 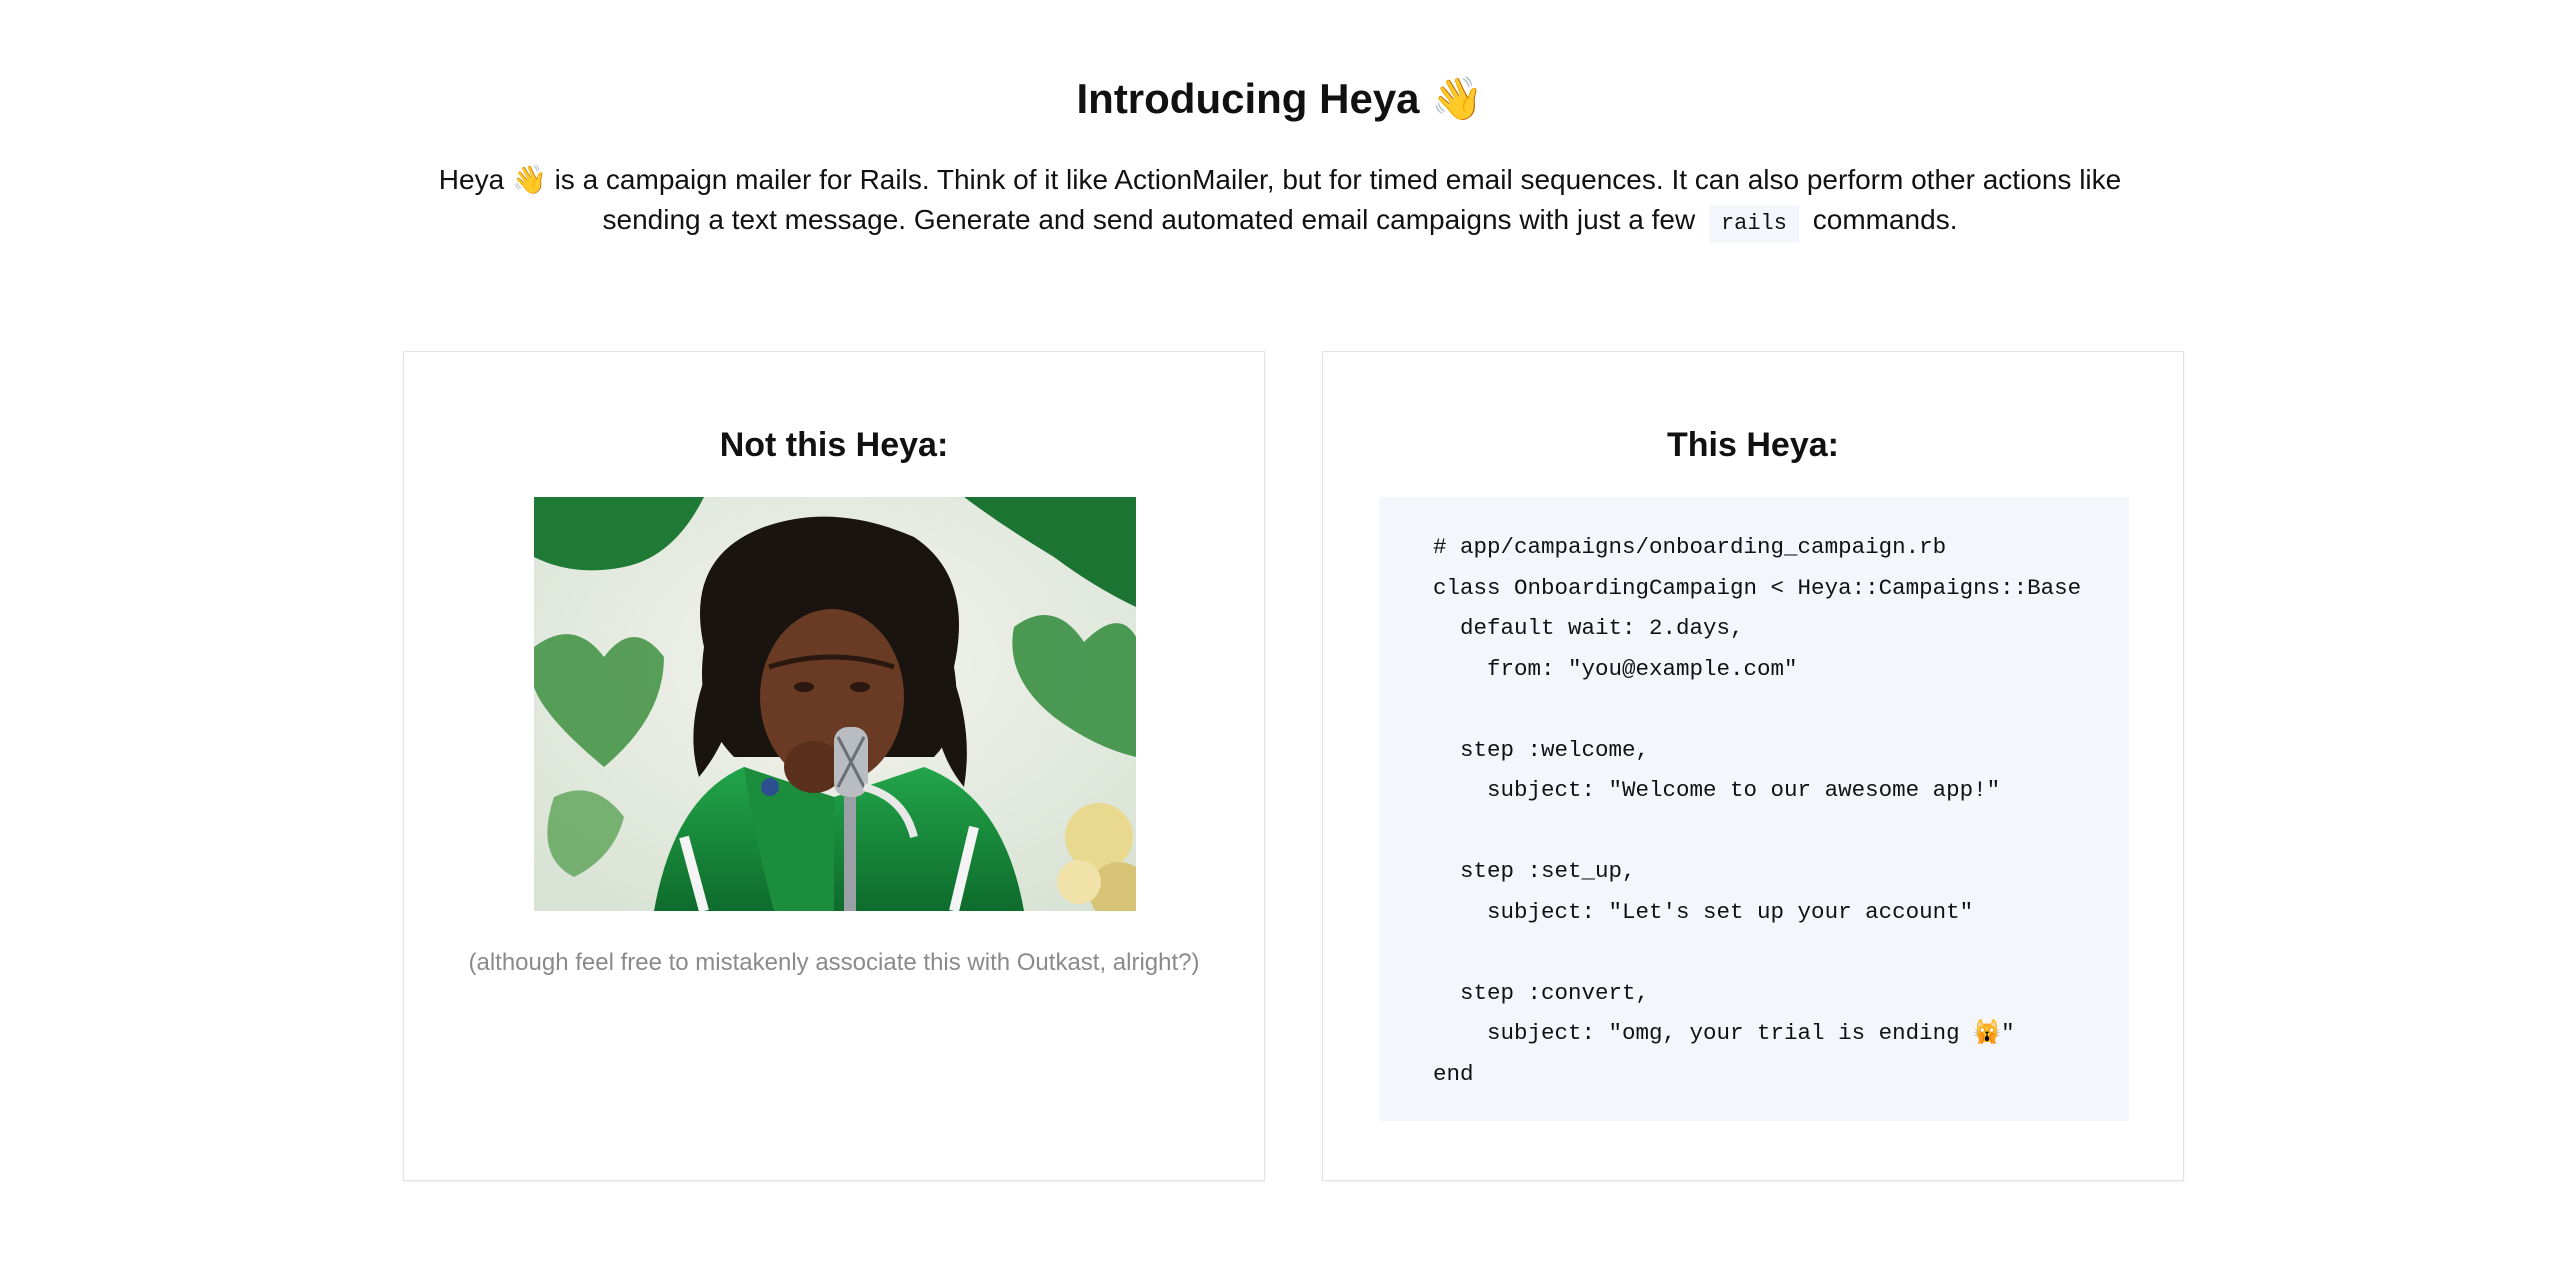 What do you see at coordinates (1703, 911) in the screenshot?
I see `code-line: subject: "Let's set up your account"` at bounding box center [1703, 911].